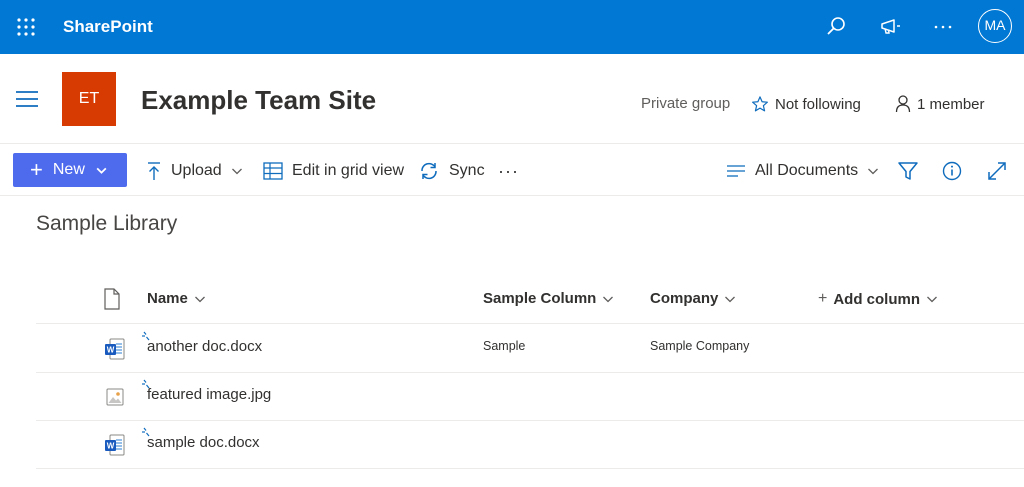  Describe the element at coordinates (686, 103) in the screenshot. I see `site-privacy-label: Private group` at that location.